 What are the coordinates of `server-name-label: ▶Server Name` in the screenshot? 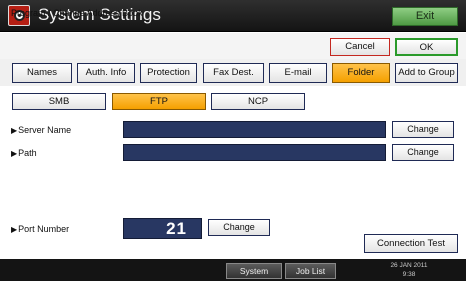 It's located at (41, 130).